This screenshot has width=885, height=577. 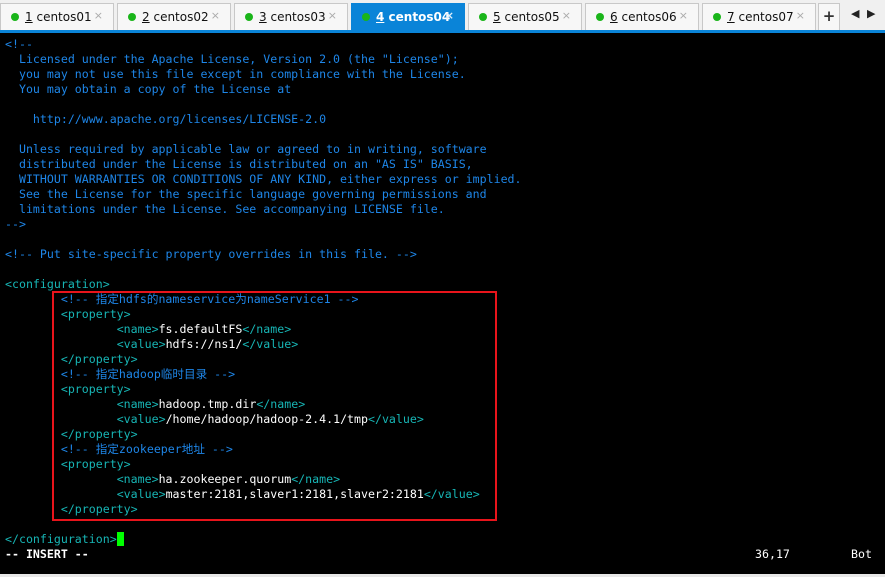 What do you see at coordinates (861, 554) in the screenshot?
I see `scroll-position: Bot` at bounding box center [861, 554].